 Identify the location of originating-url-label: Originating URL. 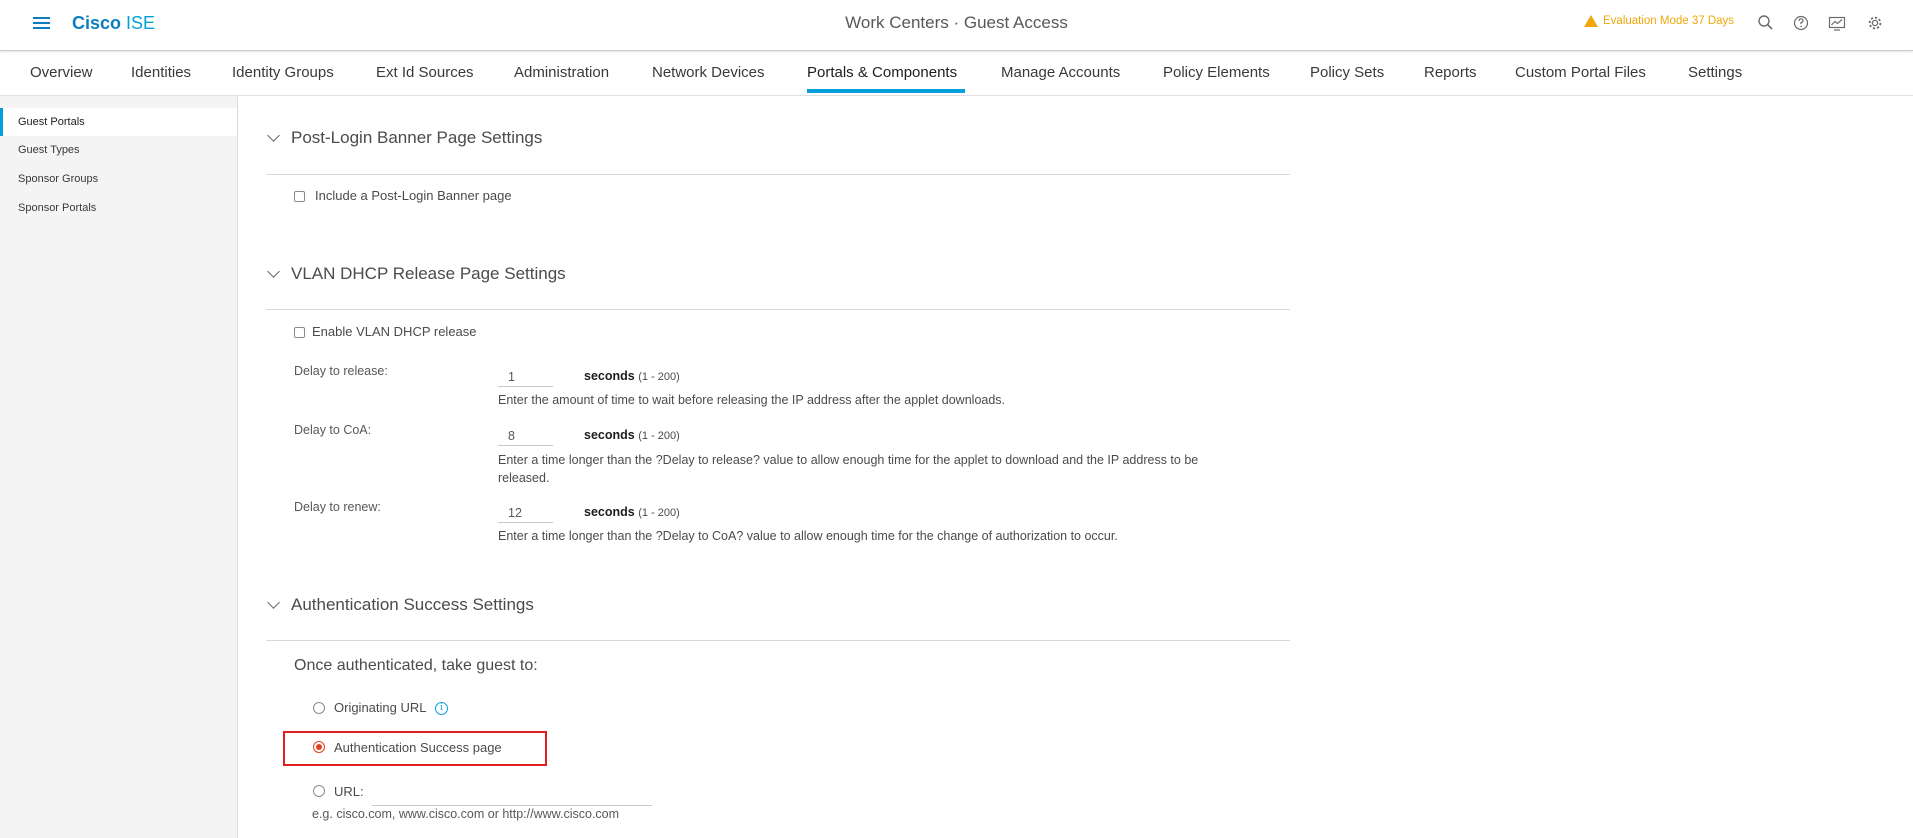
(380, 707).